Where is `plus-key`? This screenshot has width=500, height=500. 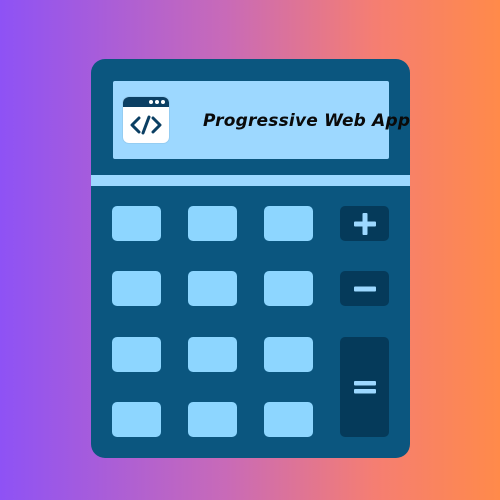 plus-key is located at coordinates (364, 223).